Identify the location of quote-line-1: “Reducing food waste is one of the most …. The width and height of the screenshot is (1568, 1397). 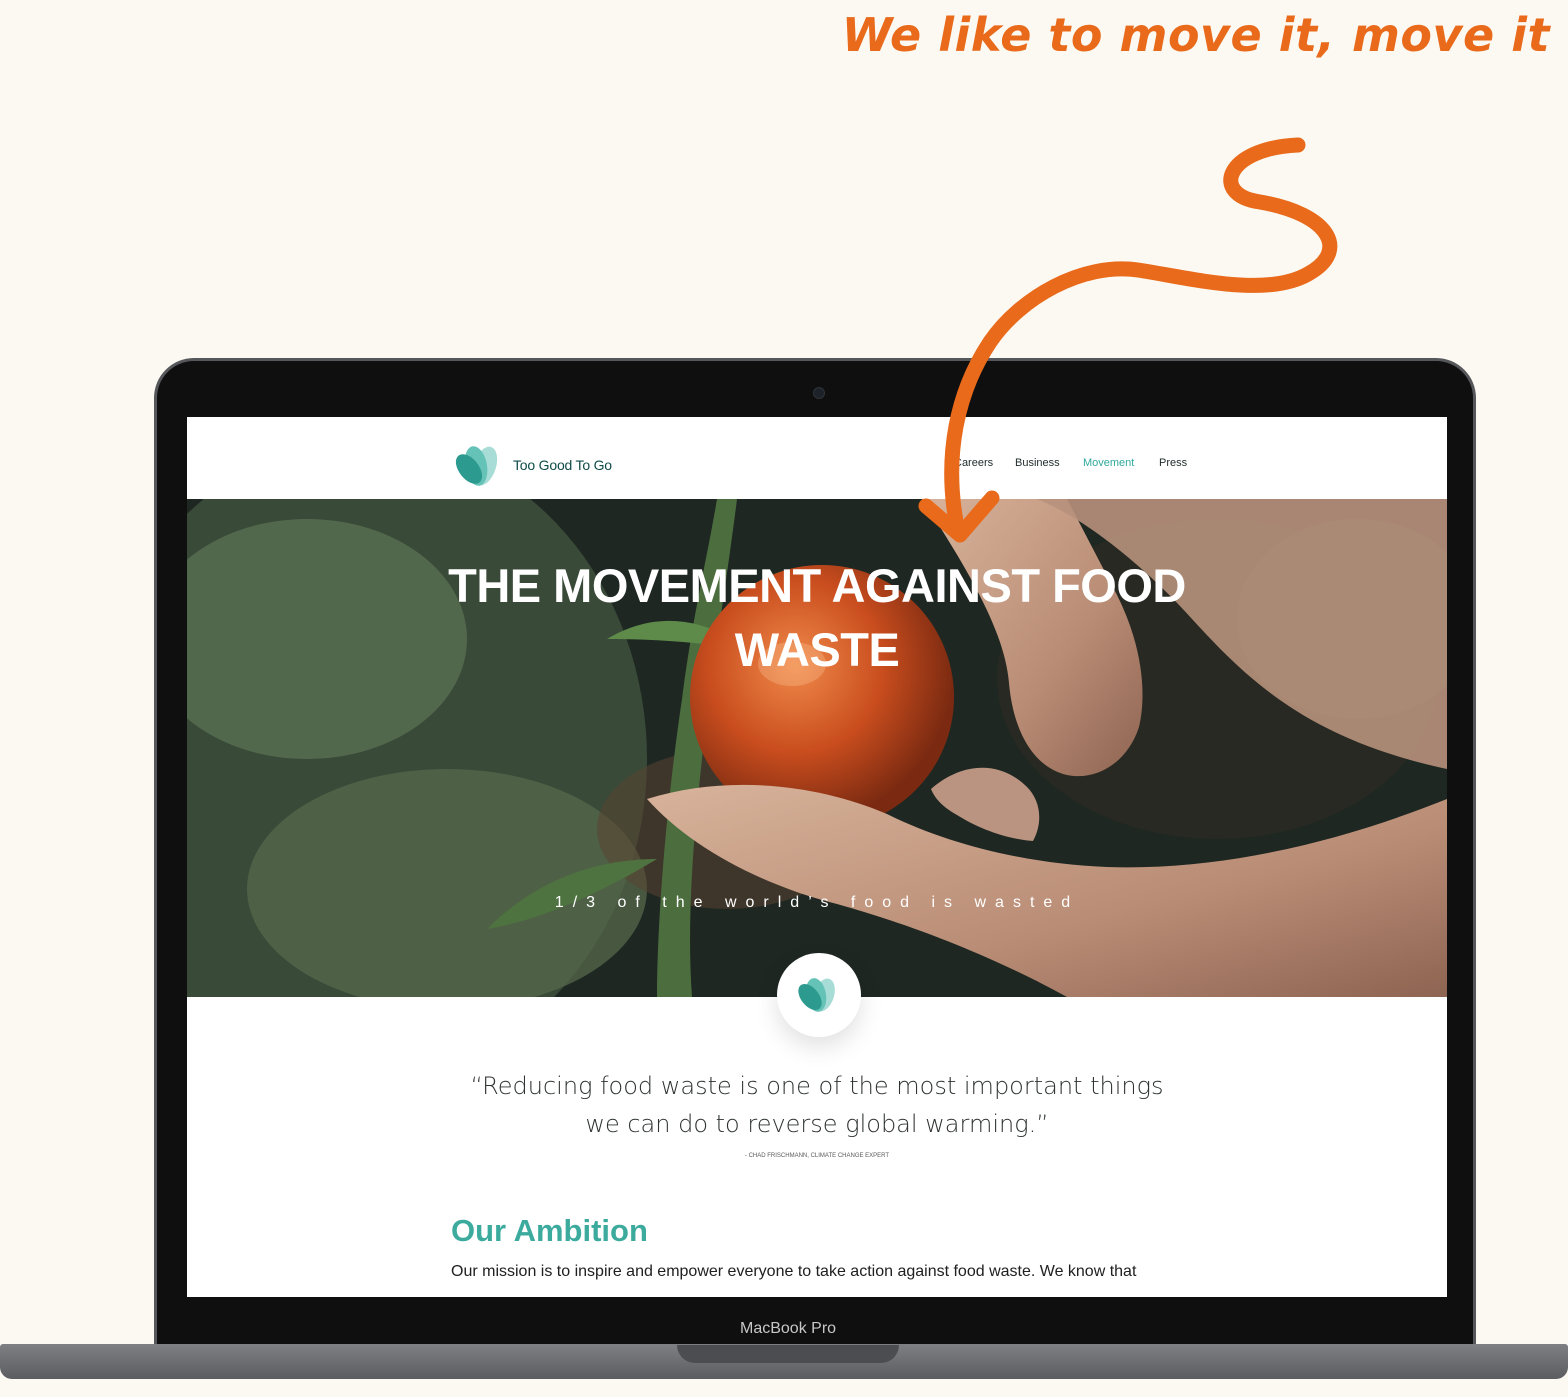
(817, 1086).